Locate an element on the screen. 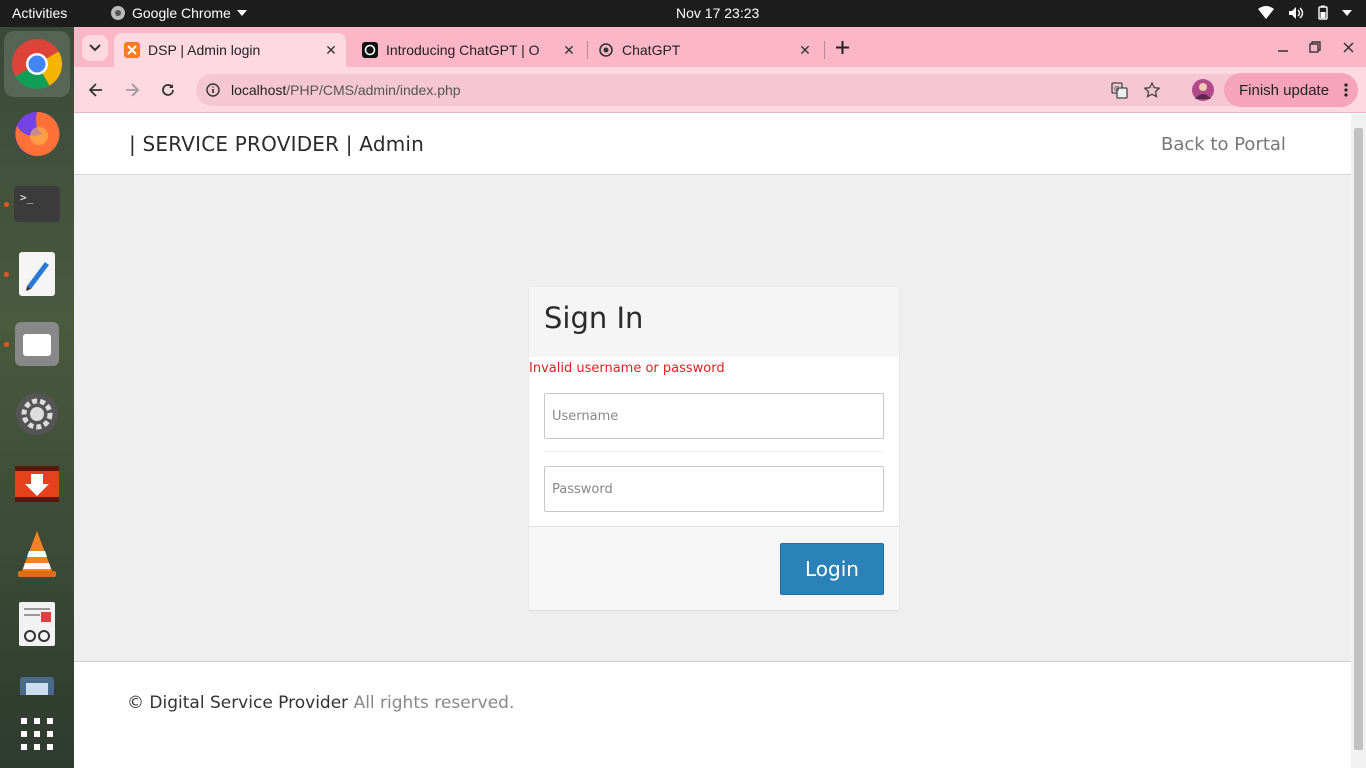  activities-button: Activities is located at coordinates (39, 13).